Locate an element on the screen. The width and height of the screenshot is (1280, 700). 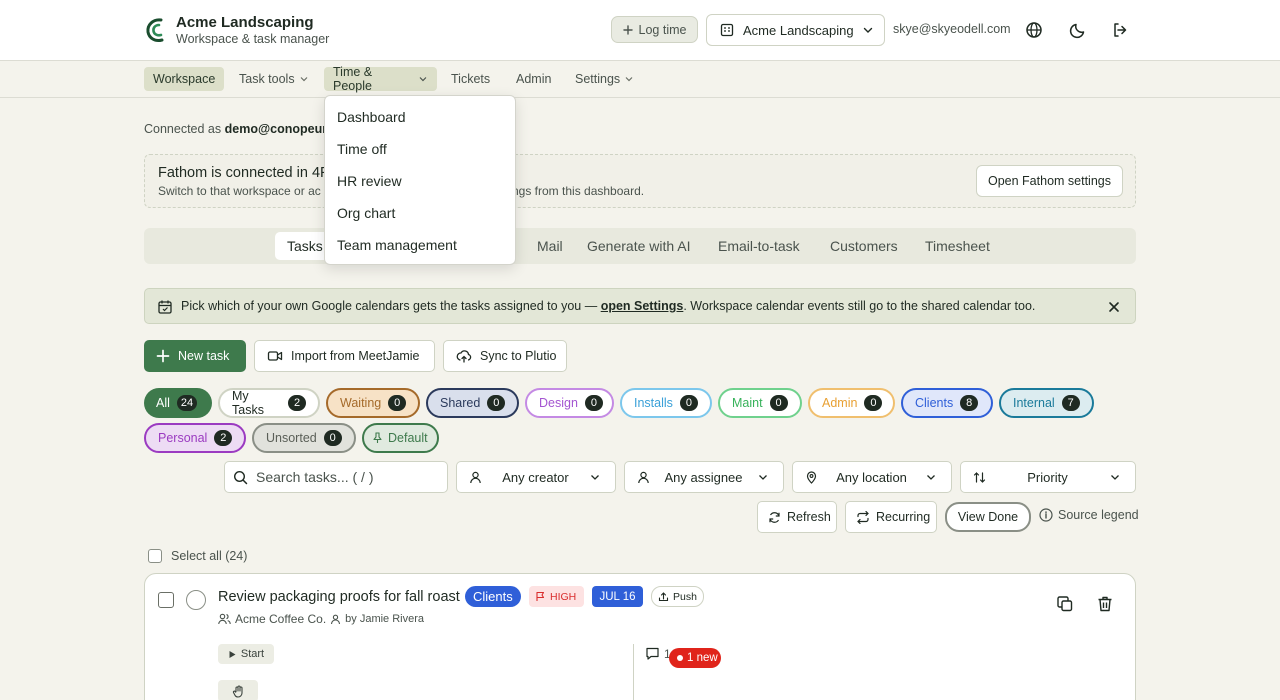
new-task-button: New task is located at coordinates (195, 356).